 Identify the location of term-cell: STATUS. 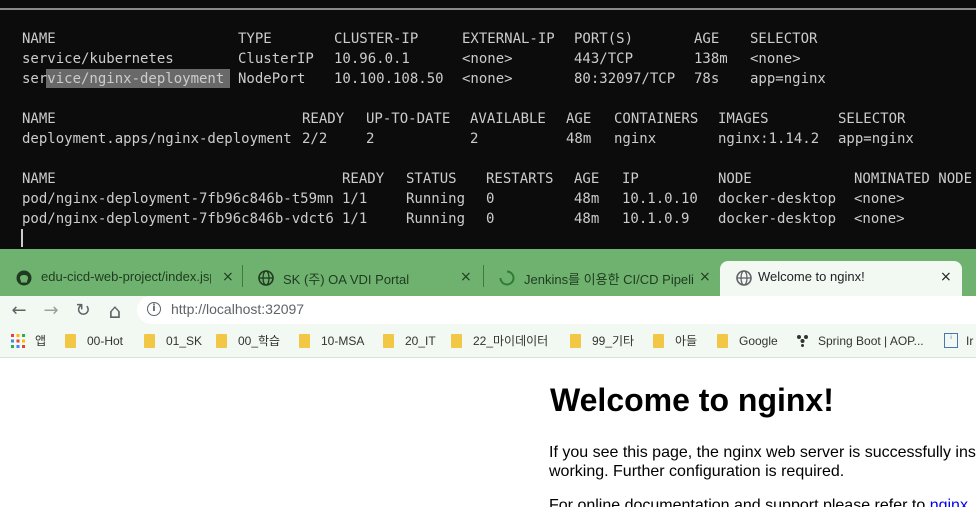
(431, 179).